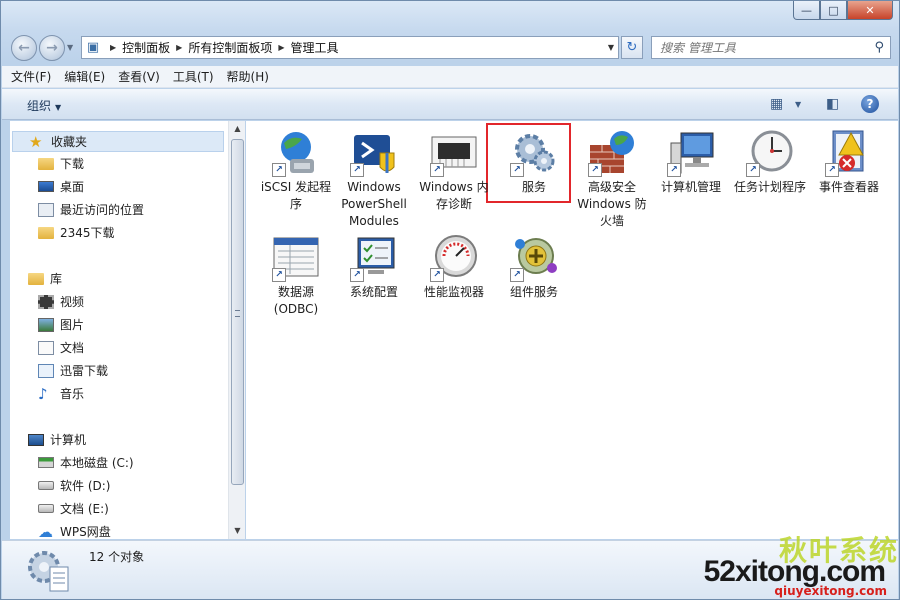 The height and width of the screenshot is (600, 900). I want to click on forward-button: →, so click(52, 48).